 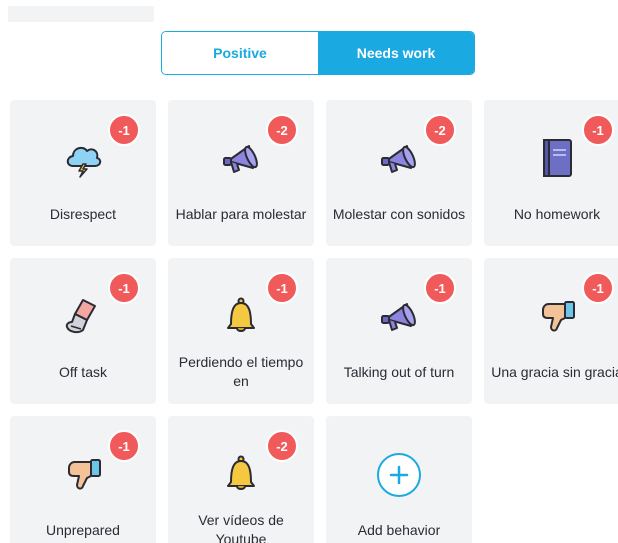 I want to click on behavior-label: Una gracia sin gracia, so click(x=554, y=371).